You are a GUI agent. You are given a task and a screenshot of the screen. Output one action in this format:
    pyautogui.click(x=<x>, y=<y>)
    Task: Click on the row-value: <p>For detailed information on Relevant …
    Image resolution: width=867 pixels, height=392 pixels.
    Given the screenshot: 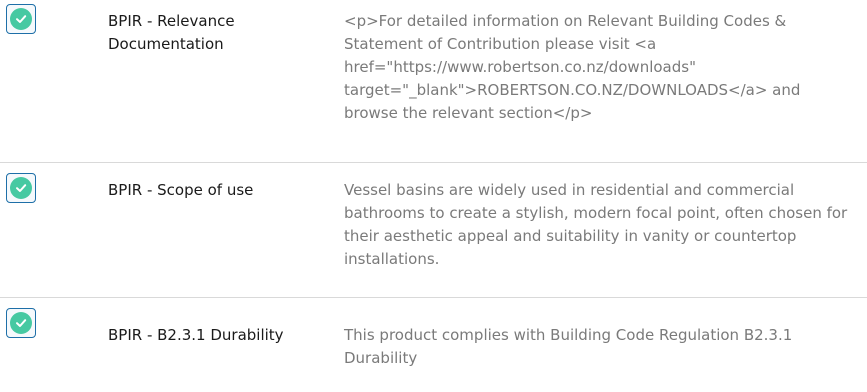 What is the action you would take?
    pyautogui.click(x=572, y=67)
    